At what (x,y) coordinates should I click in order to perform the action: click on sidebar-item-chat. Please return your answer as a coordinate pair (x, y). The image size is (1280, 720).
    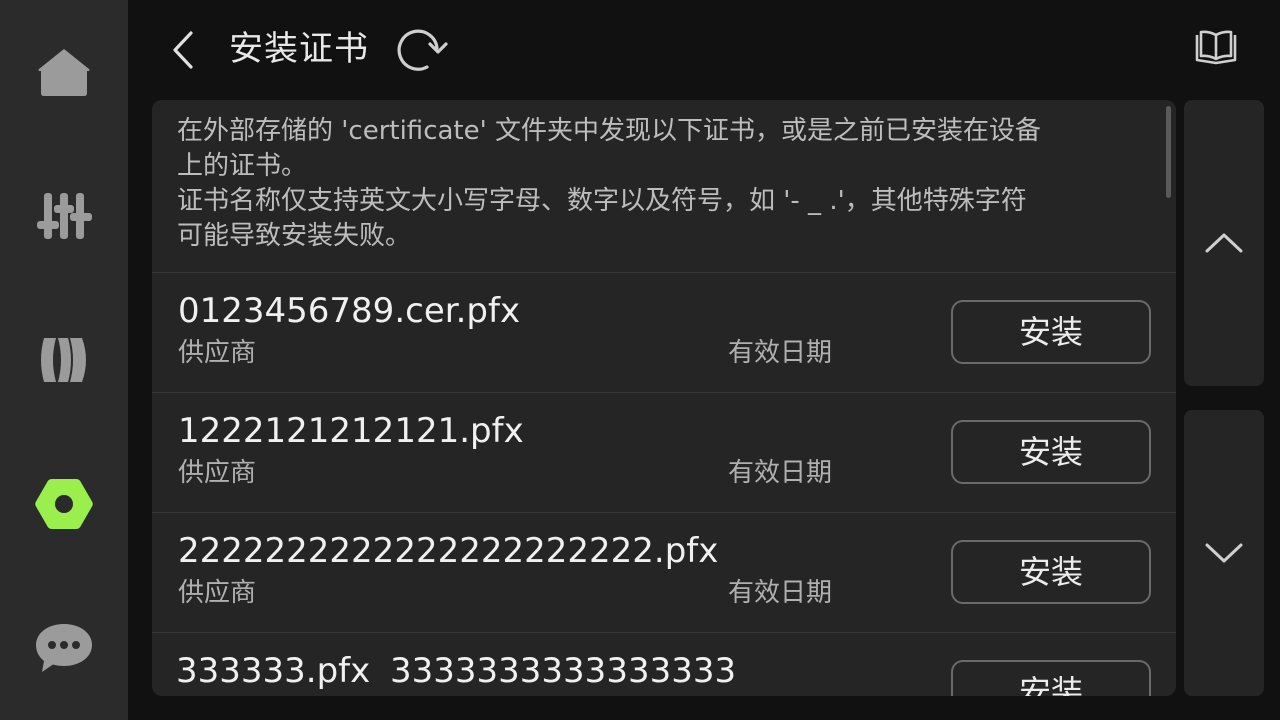
    Looking at the image, I should click on (64, 648).